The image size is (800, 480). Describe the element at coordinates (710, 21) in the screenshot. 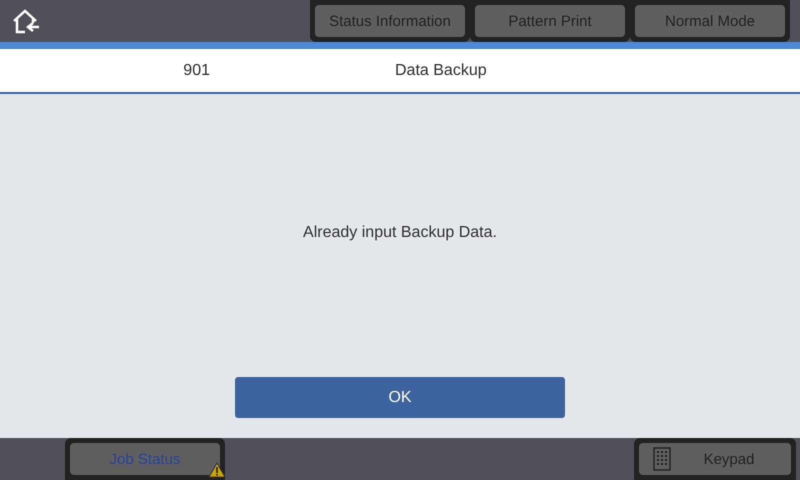

I see `top-button: Normal Mode` at that location.